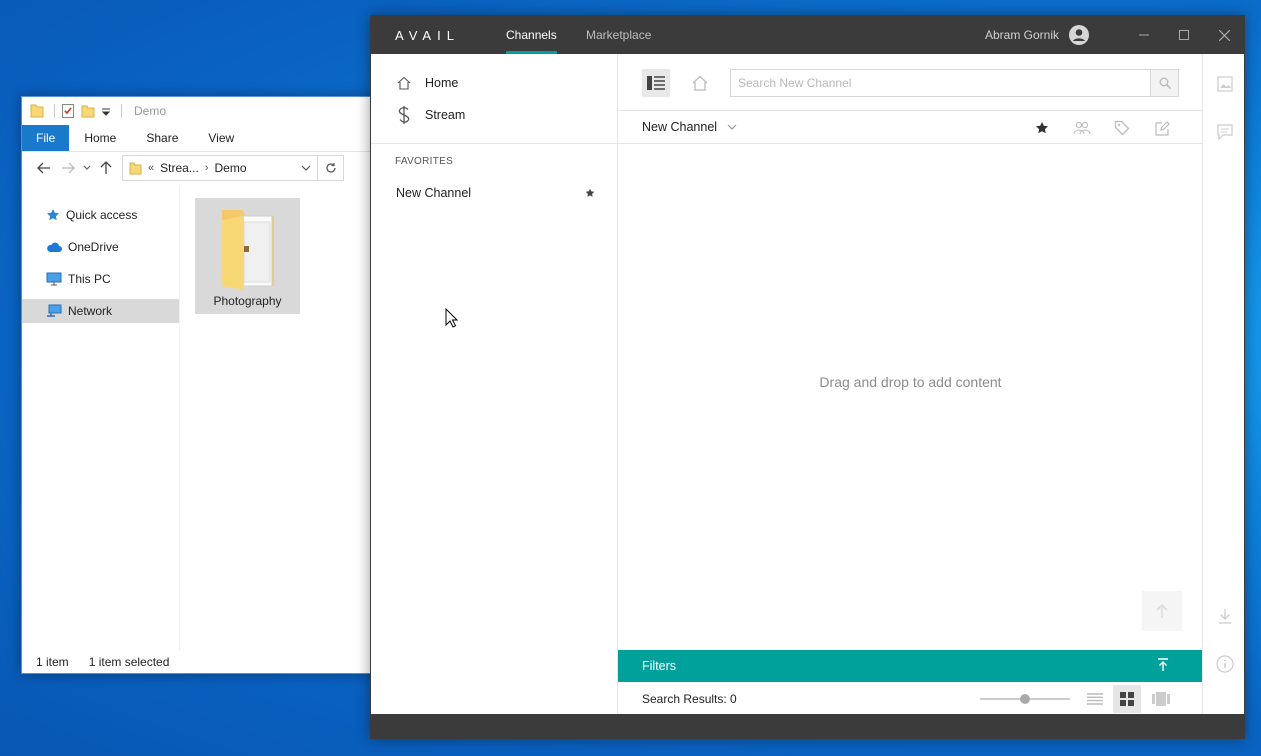 The height and width of the screenshot is (756, 1261). What do you see at coordinates (618, 35) in the screenshot?
I see `tab-marketplace: Marketplace` at bounding box center [618, 35].